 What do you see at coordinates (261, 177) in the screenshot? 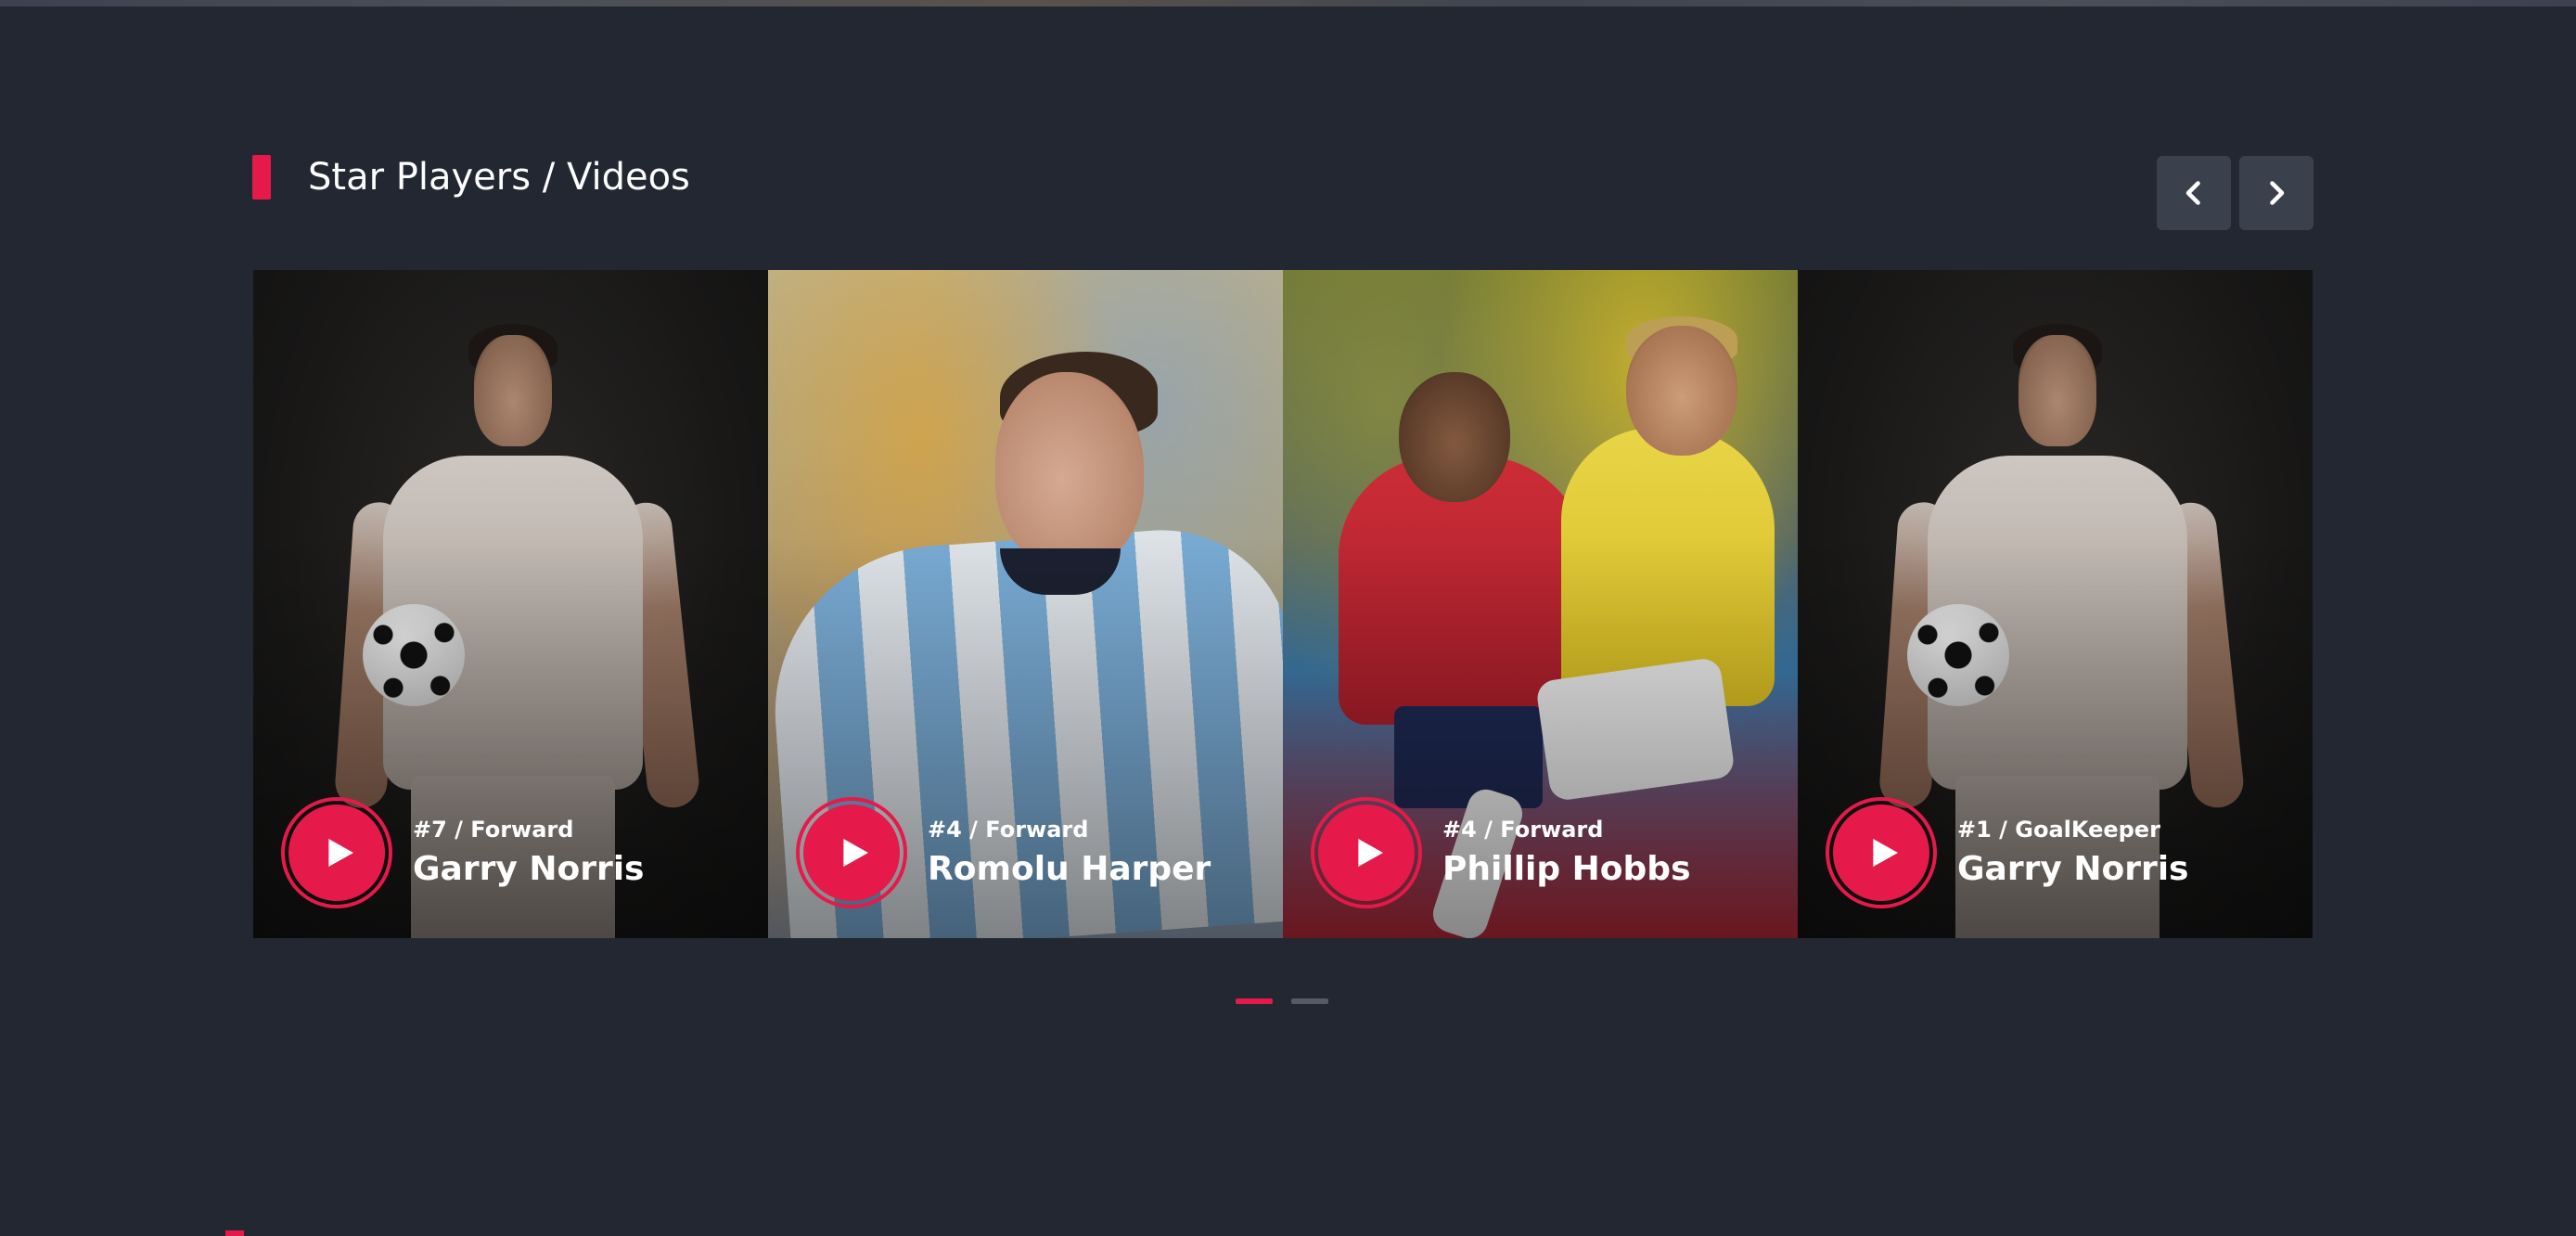
I see `section-accent-bar` at bounding box center [261, 177].